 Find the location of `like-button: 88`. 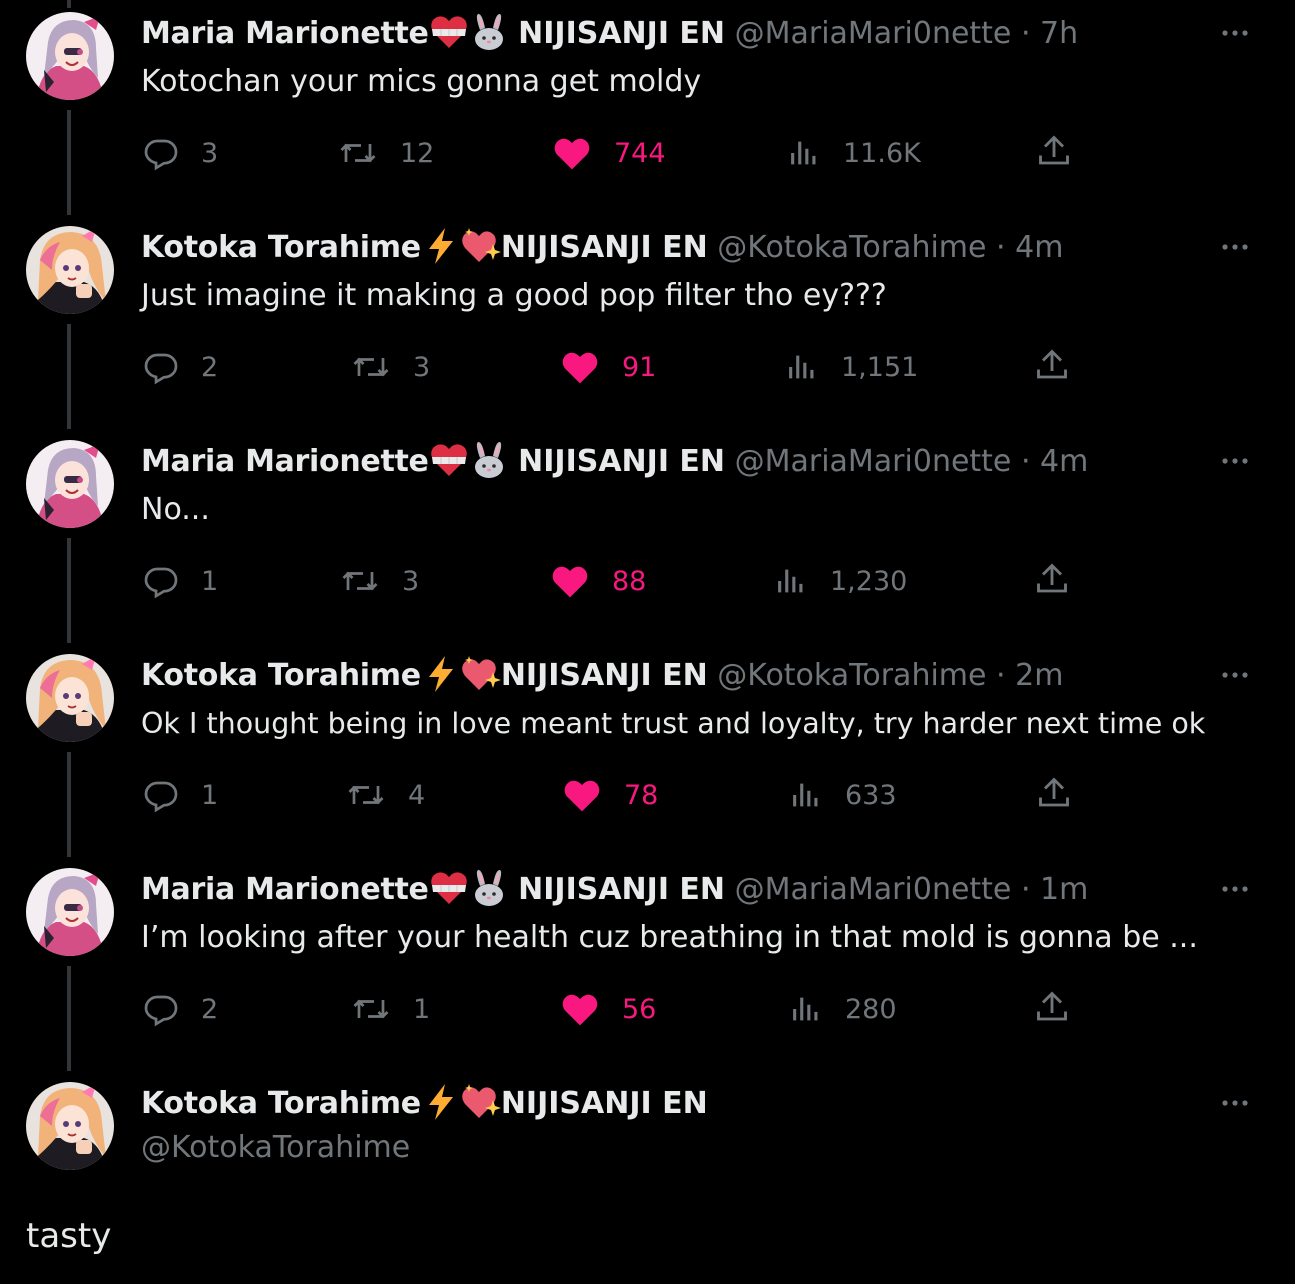

like-button: 88 is located at coordinates (598, 581).